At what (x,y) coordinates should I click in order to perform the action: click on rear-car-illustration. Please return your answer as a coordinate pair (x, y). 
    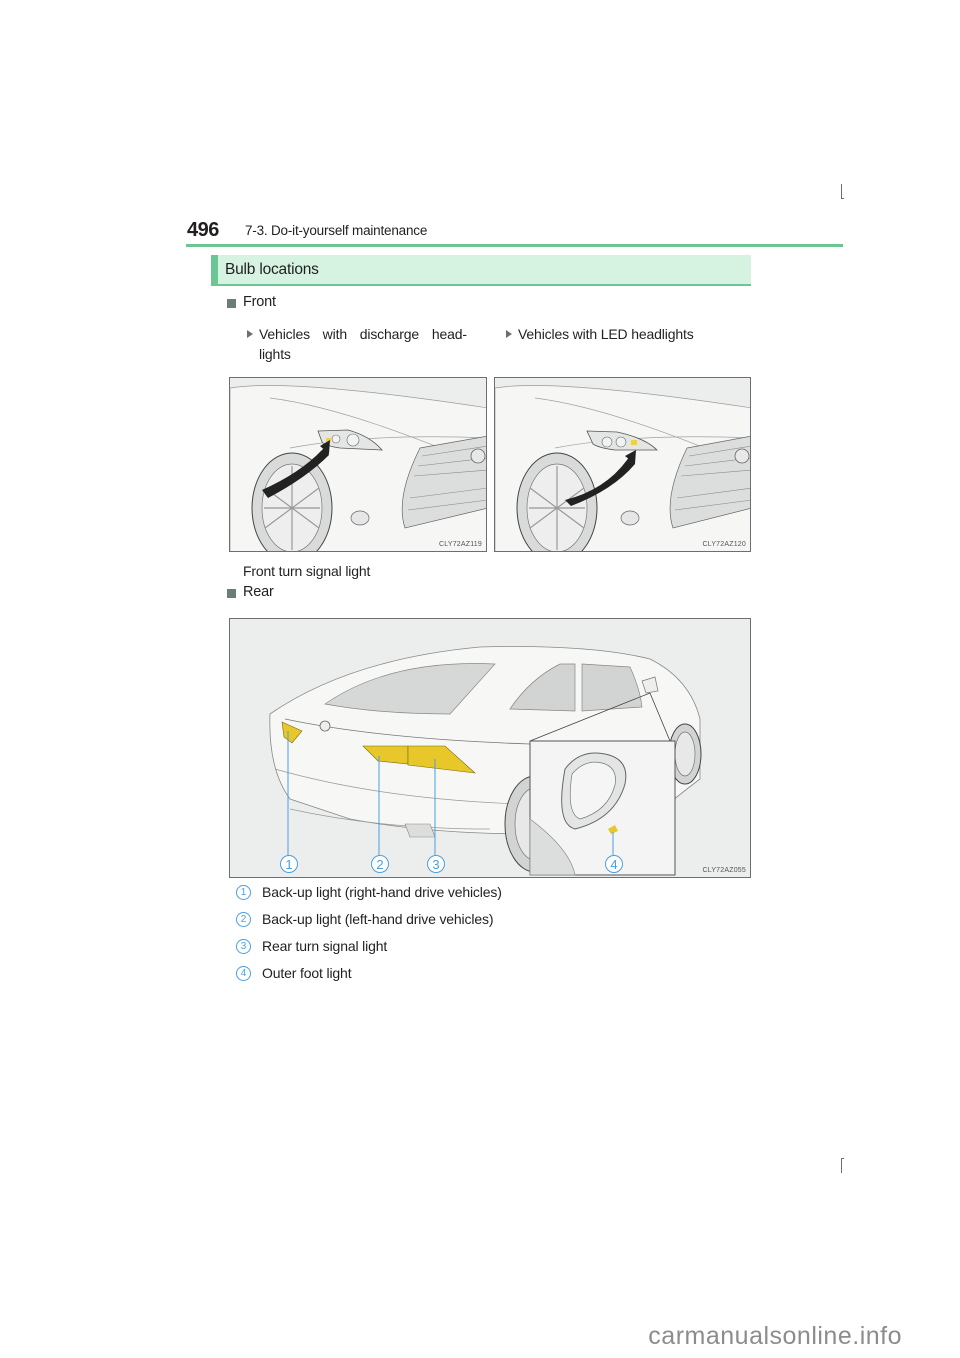
    Looking at the image, I should click on (490, 748).